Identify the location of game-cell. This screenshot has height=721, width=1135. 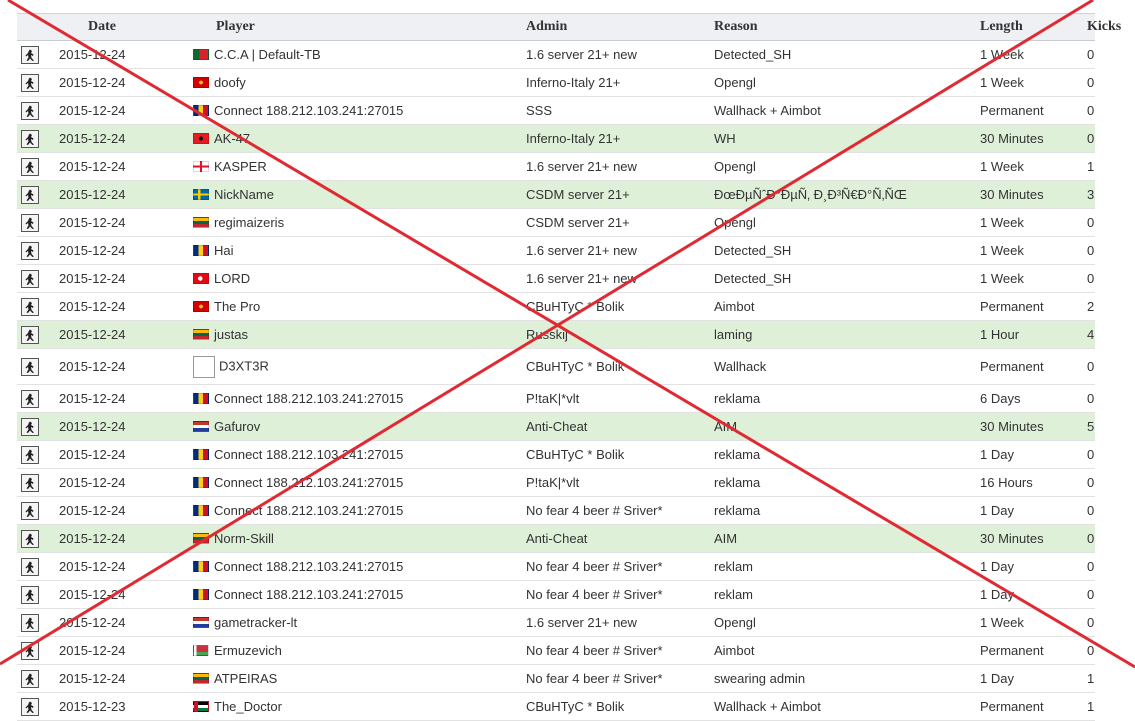
(30, 566).